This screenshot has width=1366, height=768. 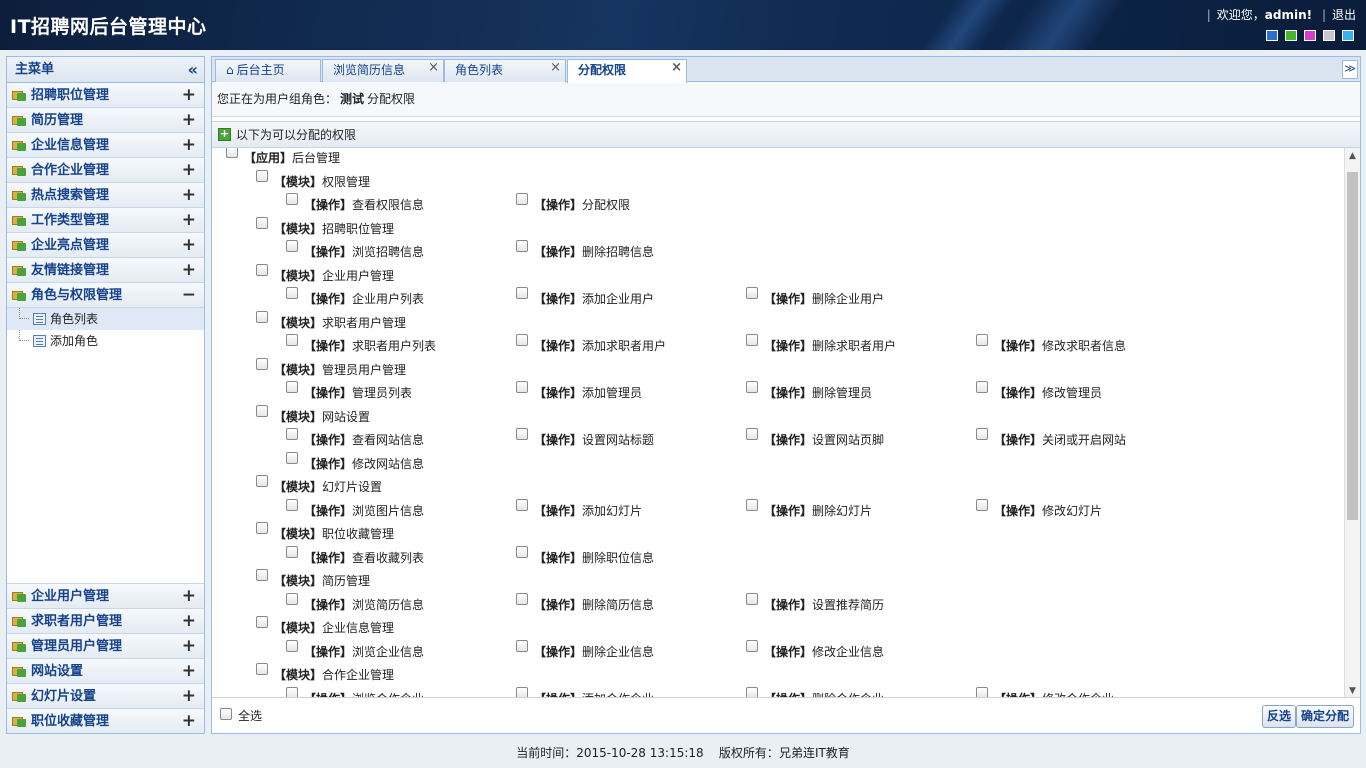 I want to click on collapse-icon: −, so click(x=189, y=295).